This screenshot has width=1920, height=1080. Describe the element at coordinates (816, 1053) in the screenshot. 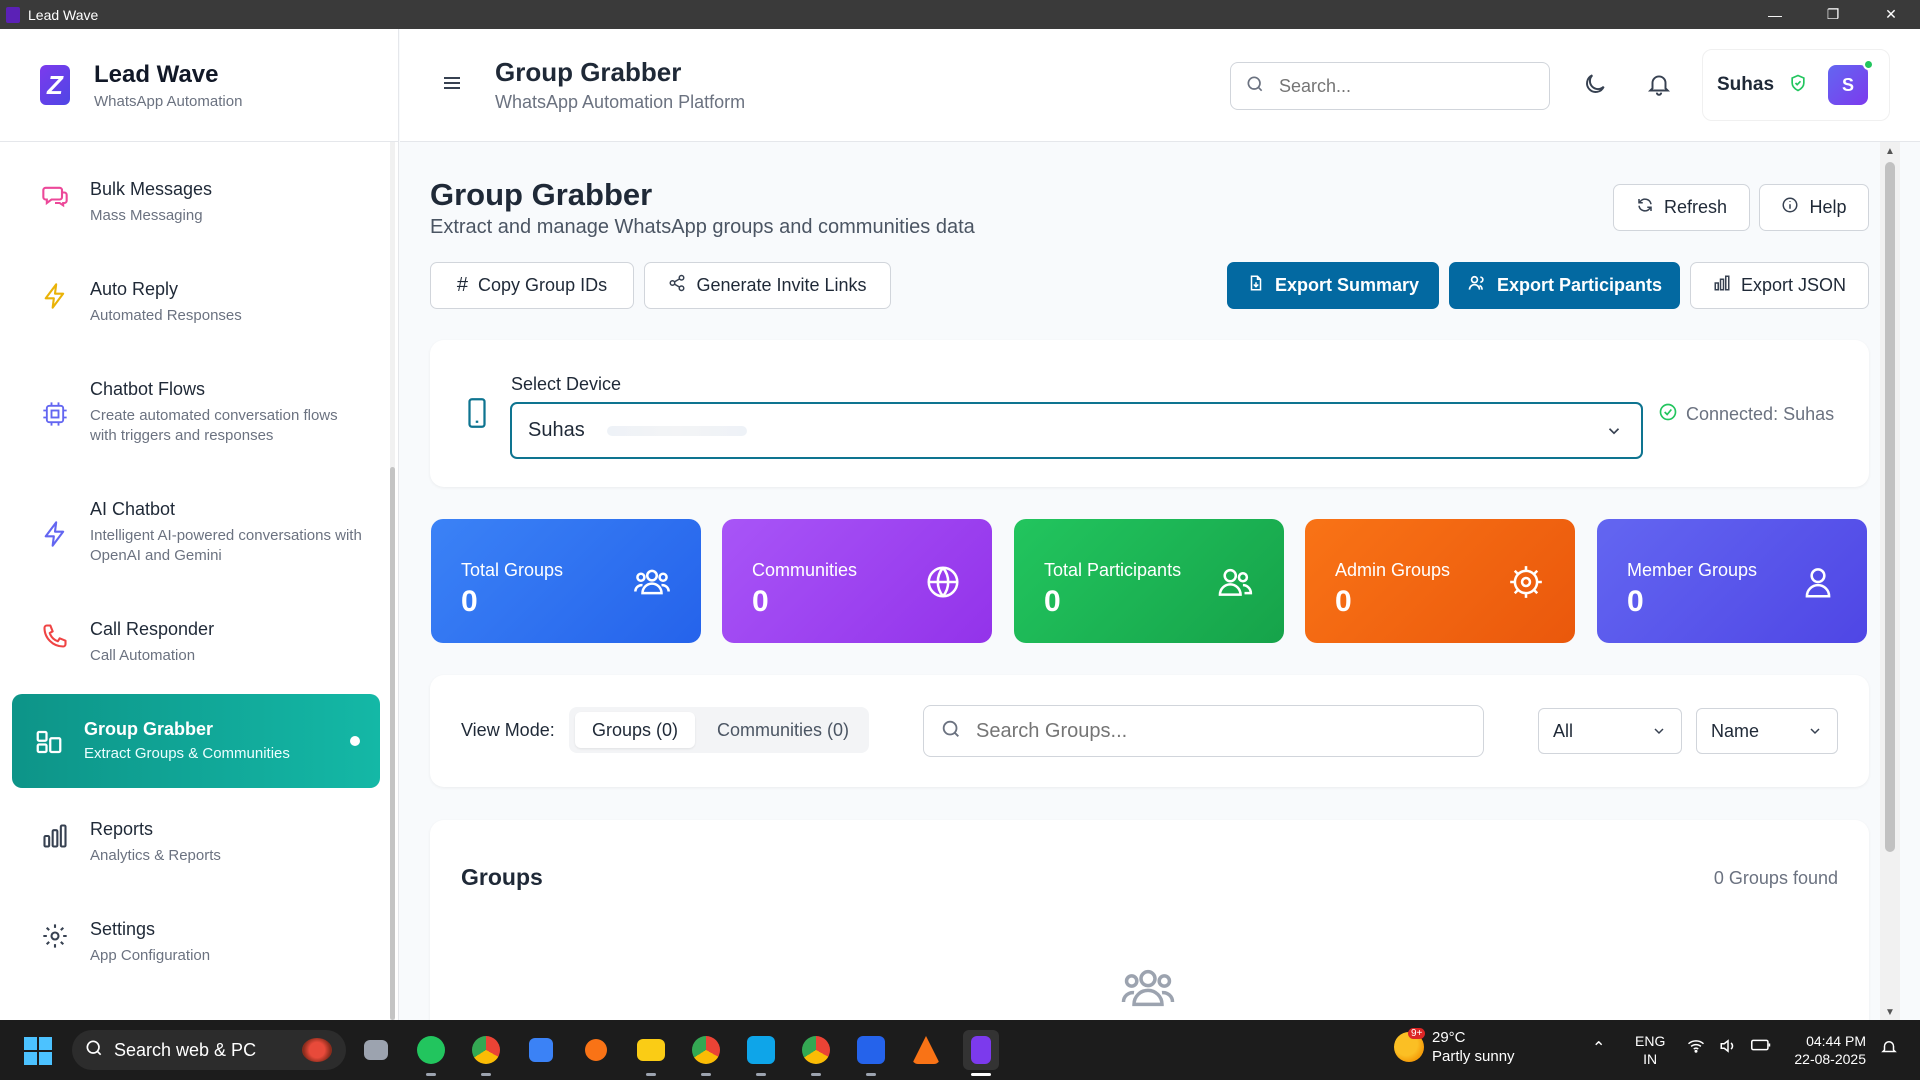

I see `chrome-profile-2-icon` at that location.